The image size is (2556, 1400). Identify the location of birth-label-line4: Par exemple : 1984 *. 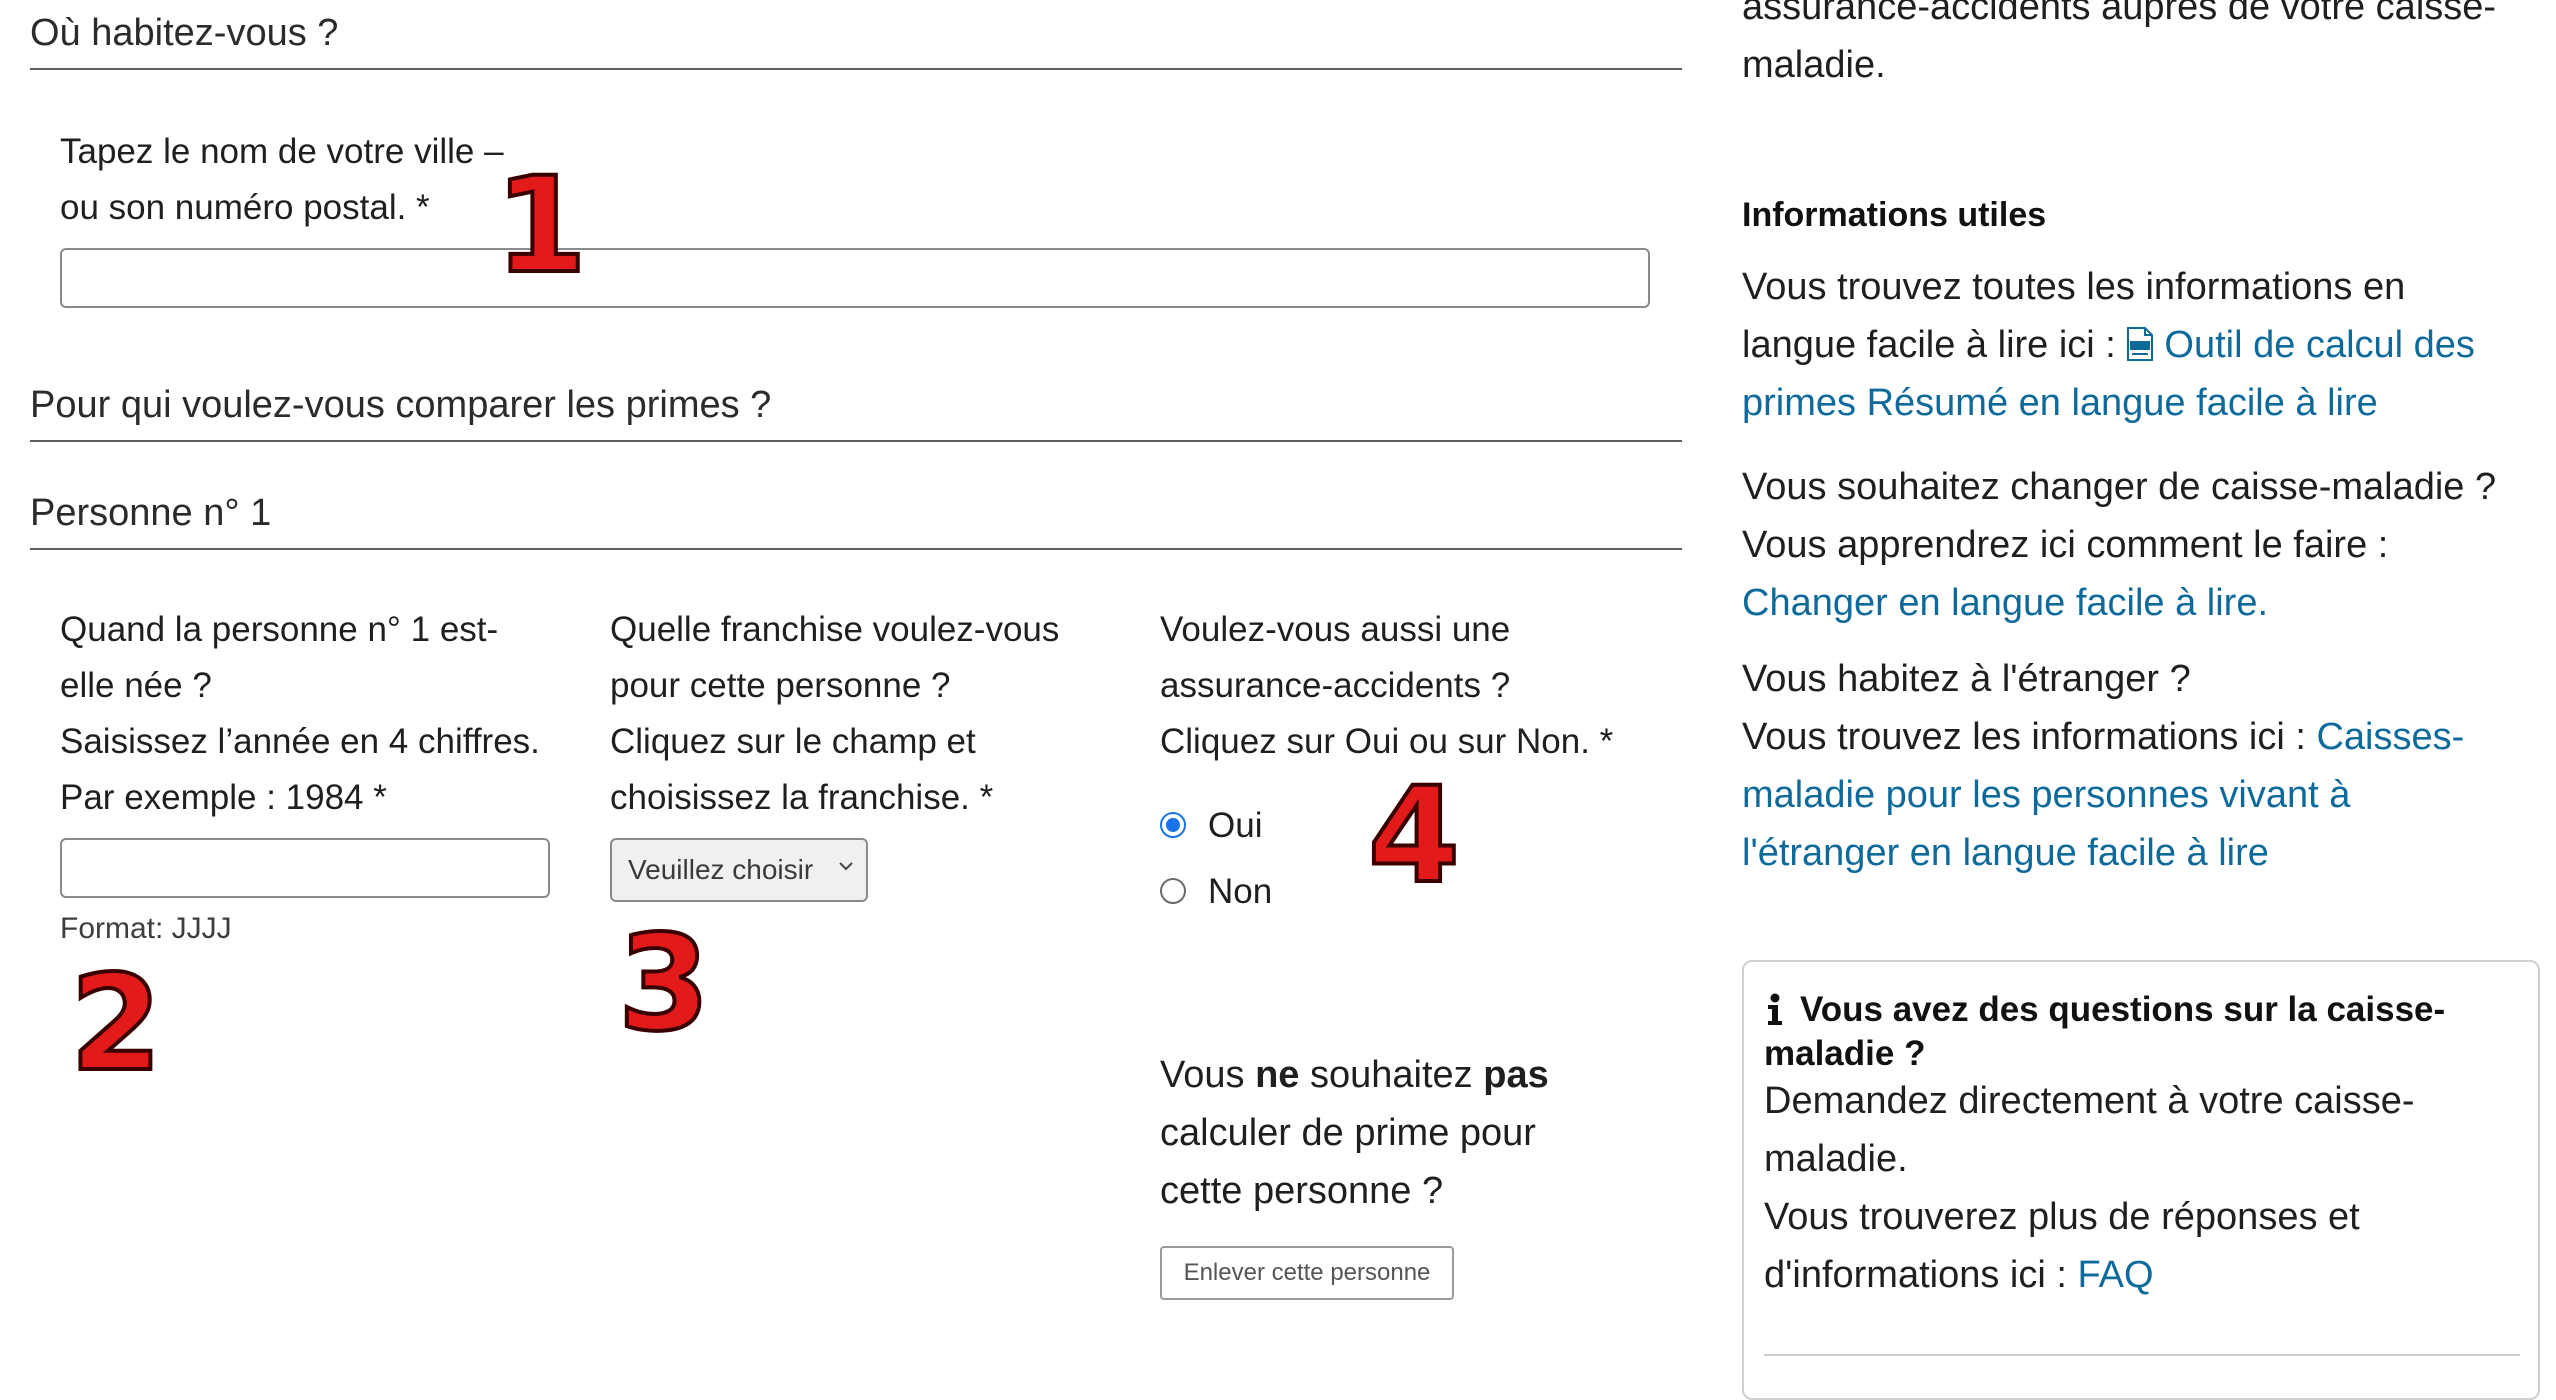
(223, 797).